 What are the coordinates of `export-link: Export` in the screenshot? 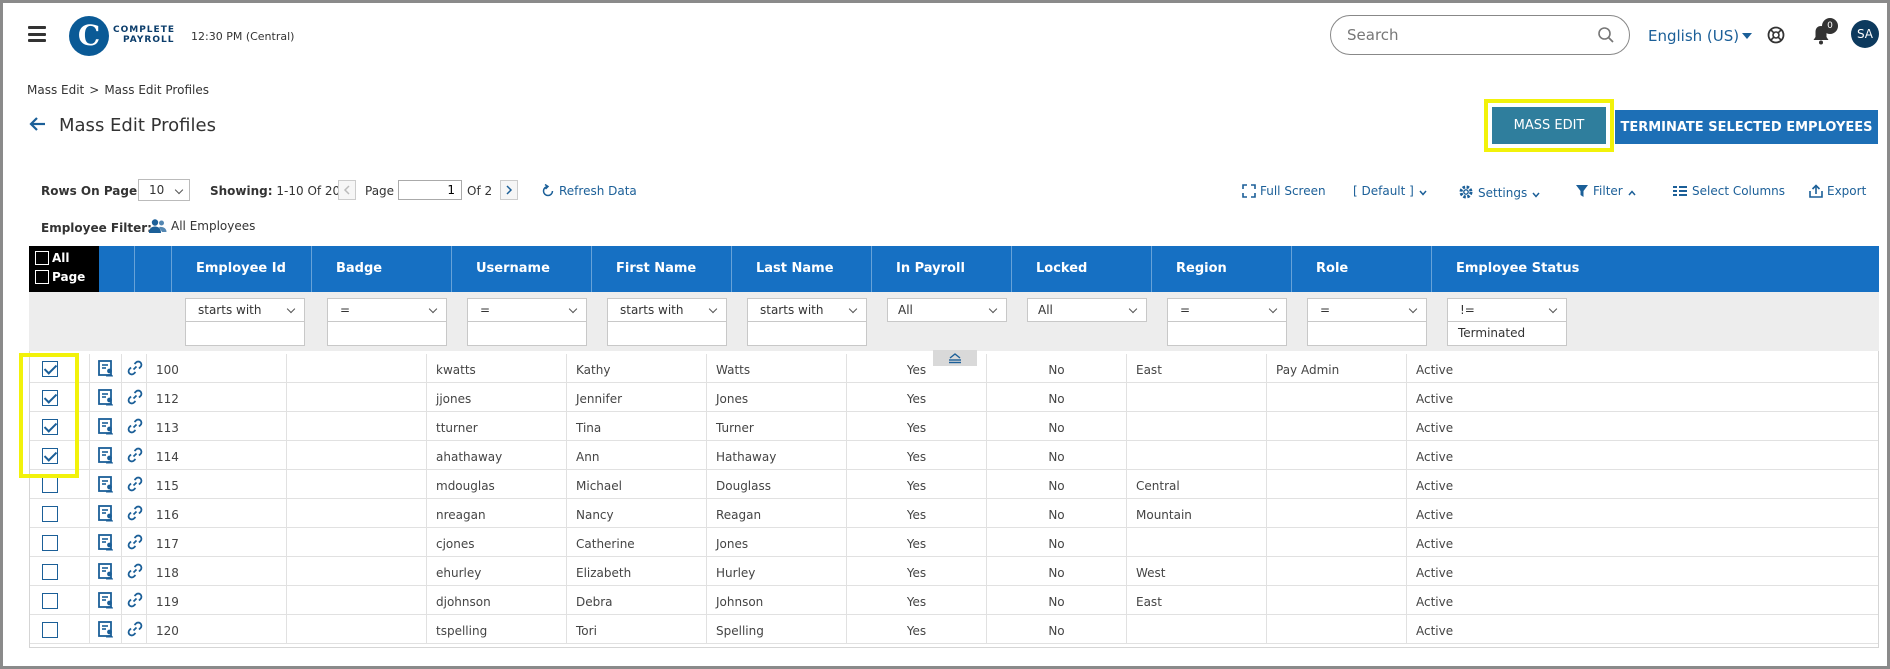 It's located at (1837, 191).